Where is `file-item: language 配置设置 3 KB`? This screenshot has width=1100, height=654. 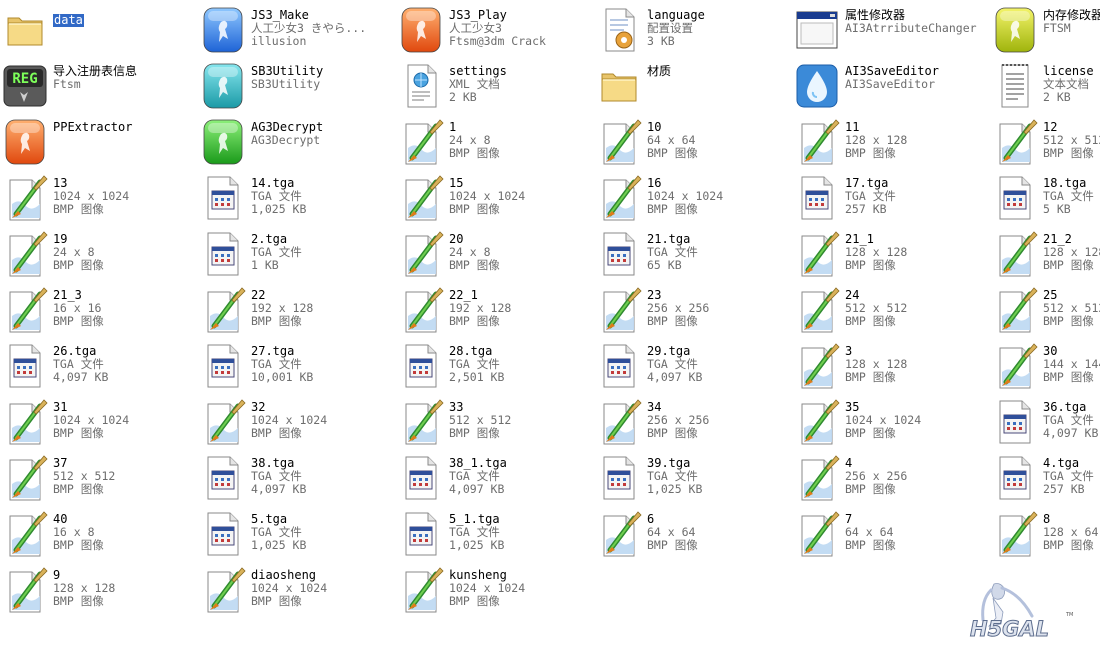 file-item: language 配置设置 3 KB is located at coordinates (693, 32).